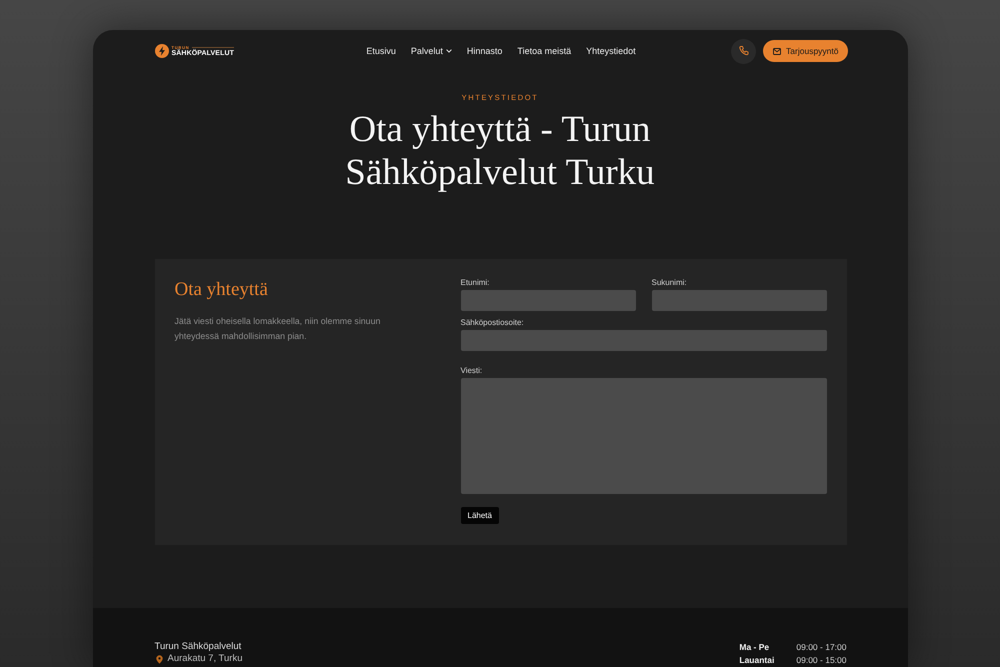 The width and height of the screenshot is (1000, 667). Describe the element at coordinates (161, 51) in the screenshot. I see `lightning-bolt-icon` at that location.